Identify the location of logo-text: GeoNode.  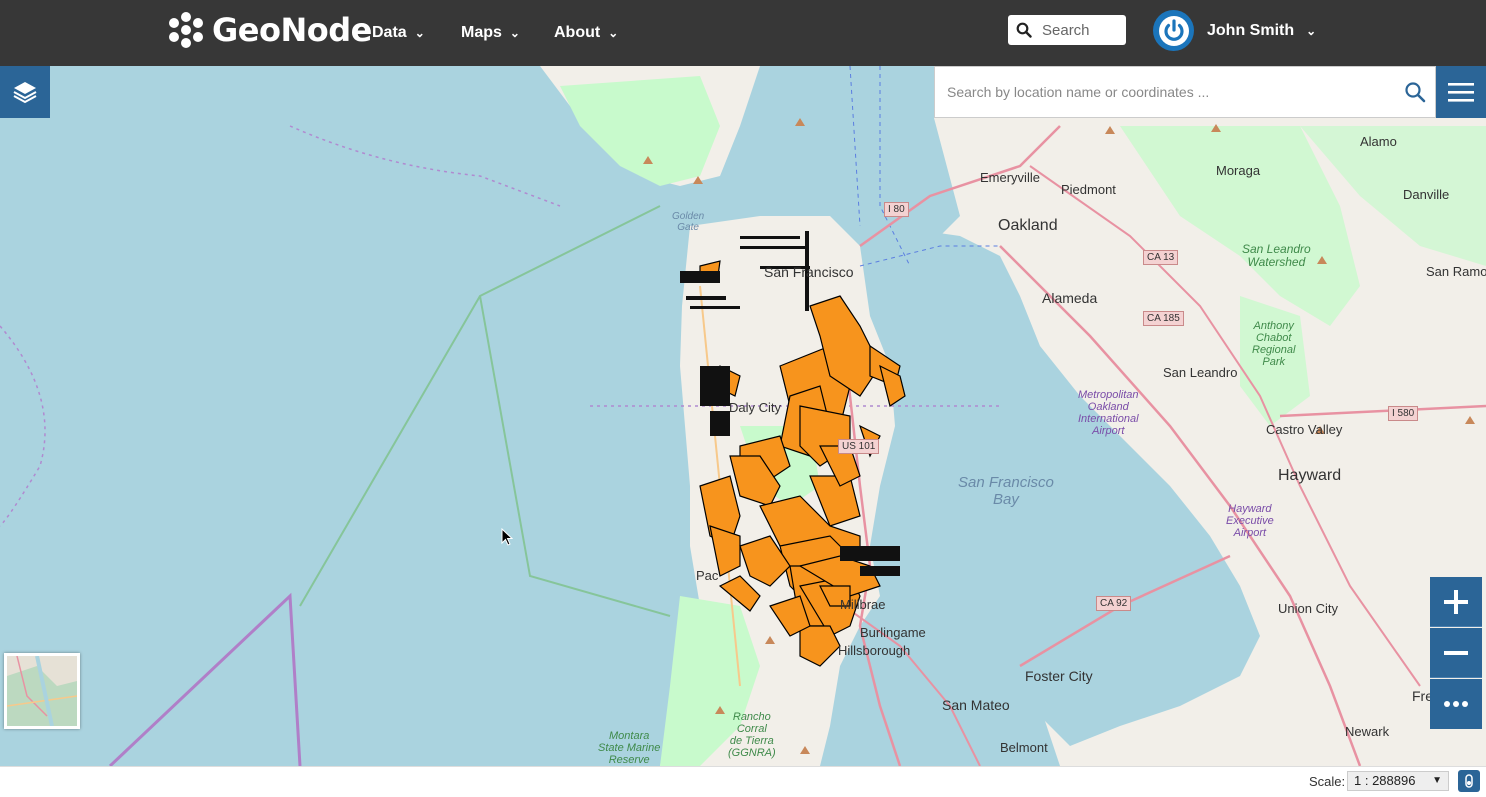
(292, 30).